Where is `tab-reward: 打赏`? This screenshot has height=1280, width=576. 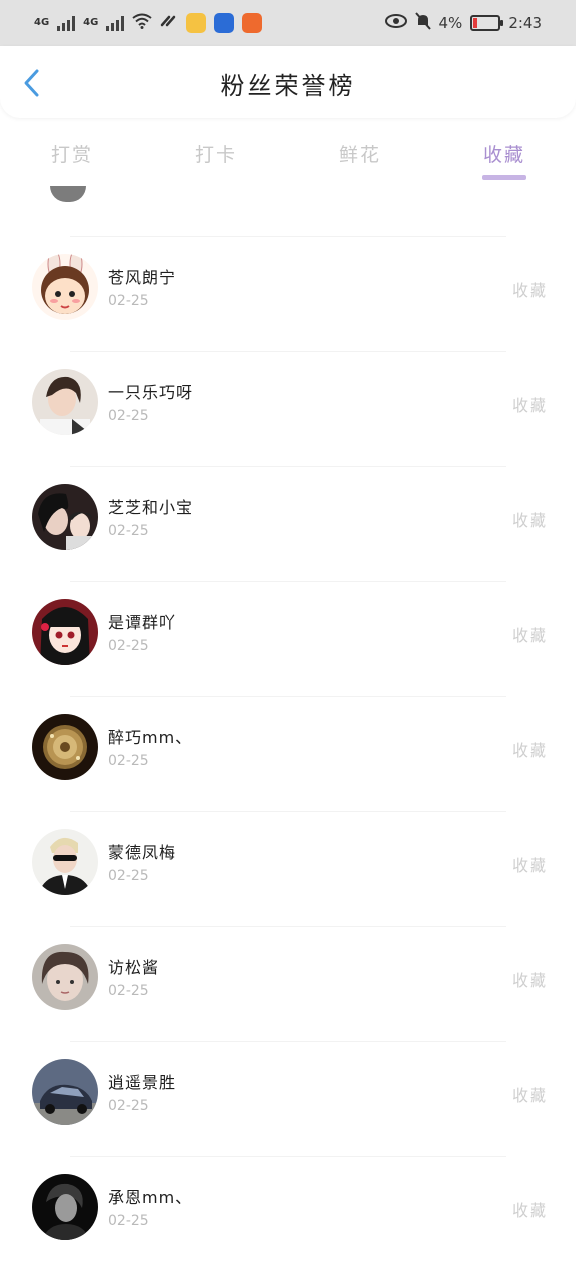
tab-reward: 打赏 is located at coordinates (72, 154).